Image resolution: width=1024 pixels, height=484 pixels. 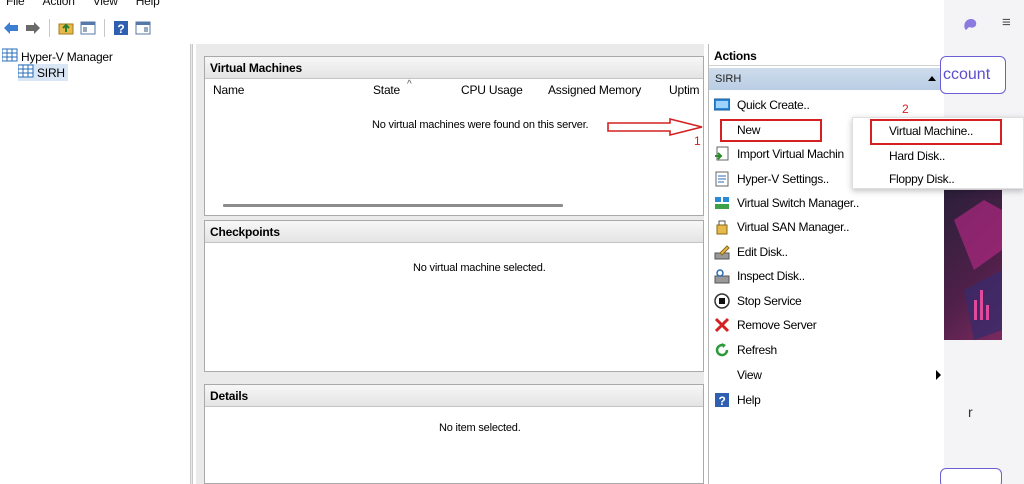 I want to click on sort-indicator-icon: ^, so click(x=409, y=84).